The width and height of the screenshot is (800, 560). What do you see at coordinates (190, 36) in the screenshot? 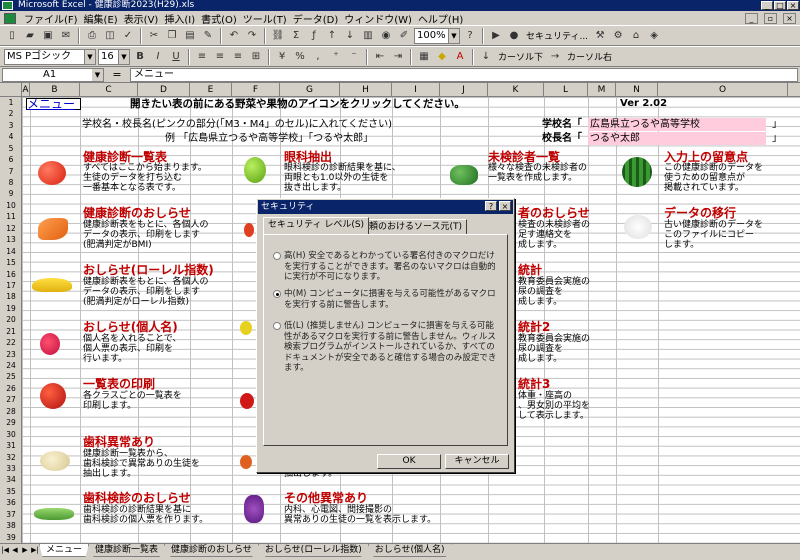
I see `paste-icon: ▤` at bounding box center [190, 36].